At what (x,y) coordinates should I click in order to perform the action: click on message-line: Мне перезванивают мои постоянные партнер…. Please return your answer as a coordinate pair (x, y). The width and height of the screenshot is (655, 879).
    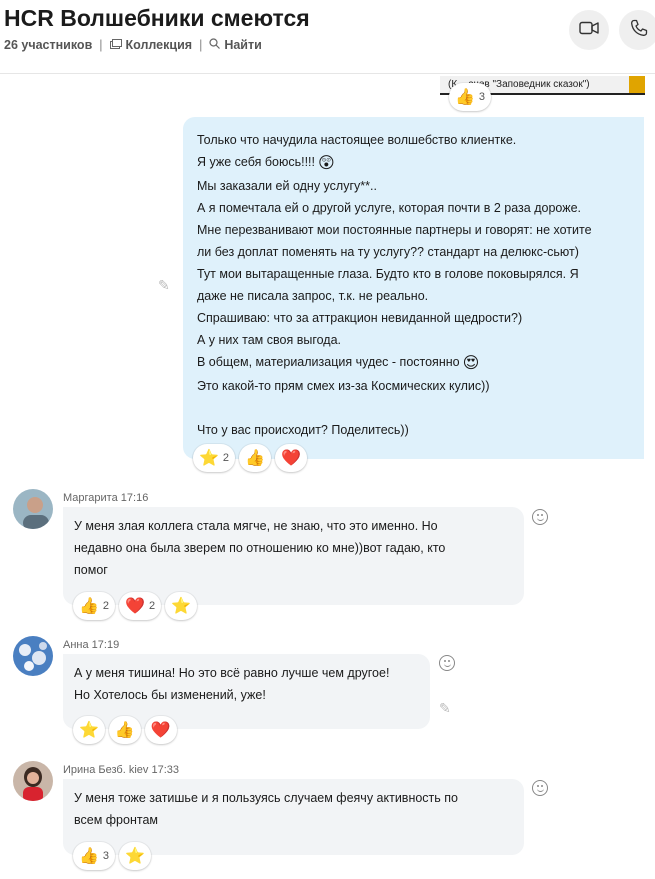
    Looking at the image, I should click on (394, 230).